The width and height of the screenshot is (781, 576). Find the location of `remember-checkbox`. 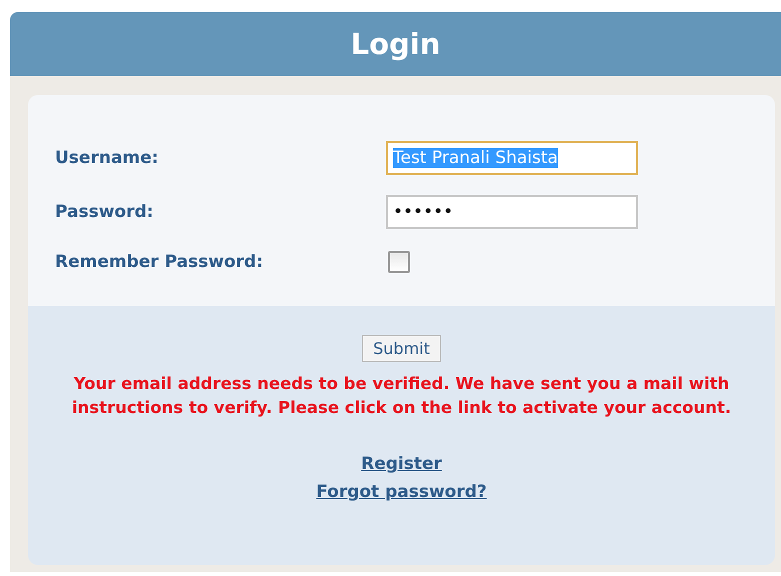

remember-checkbox is located at coordinates (399, 262).